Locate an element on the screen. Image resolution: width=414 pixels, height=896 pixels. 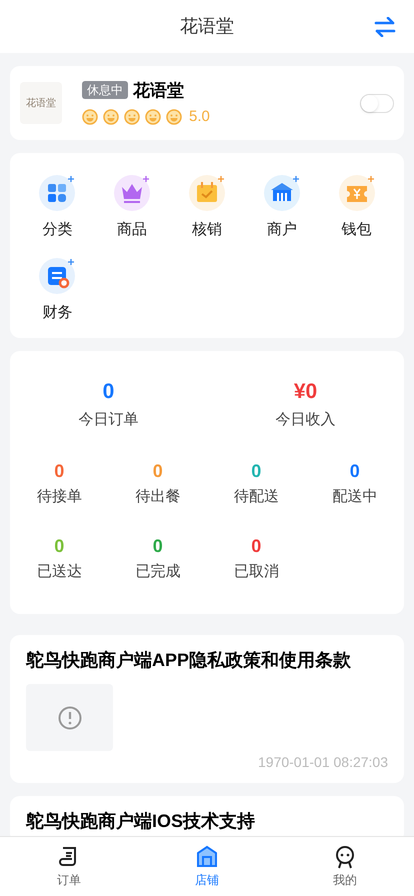
wallet-icon is located at coordinates (356, 193).